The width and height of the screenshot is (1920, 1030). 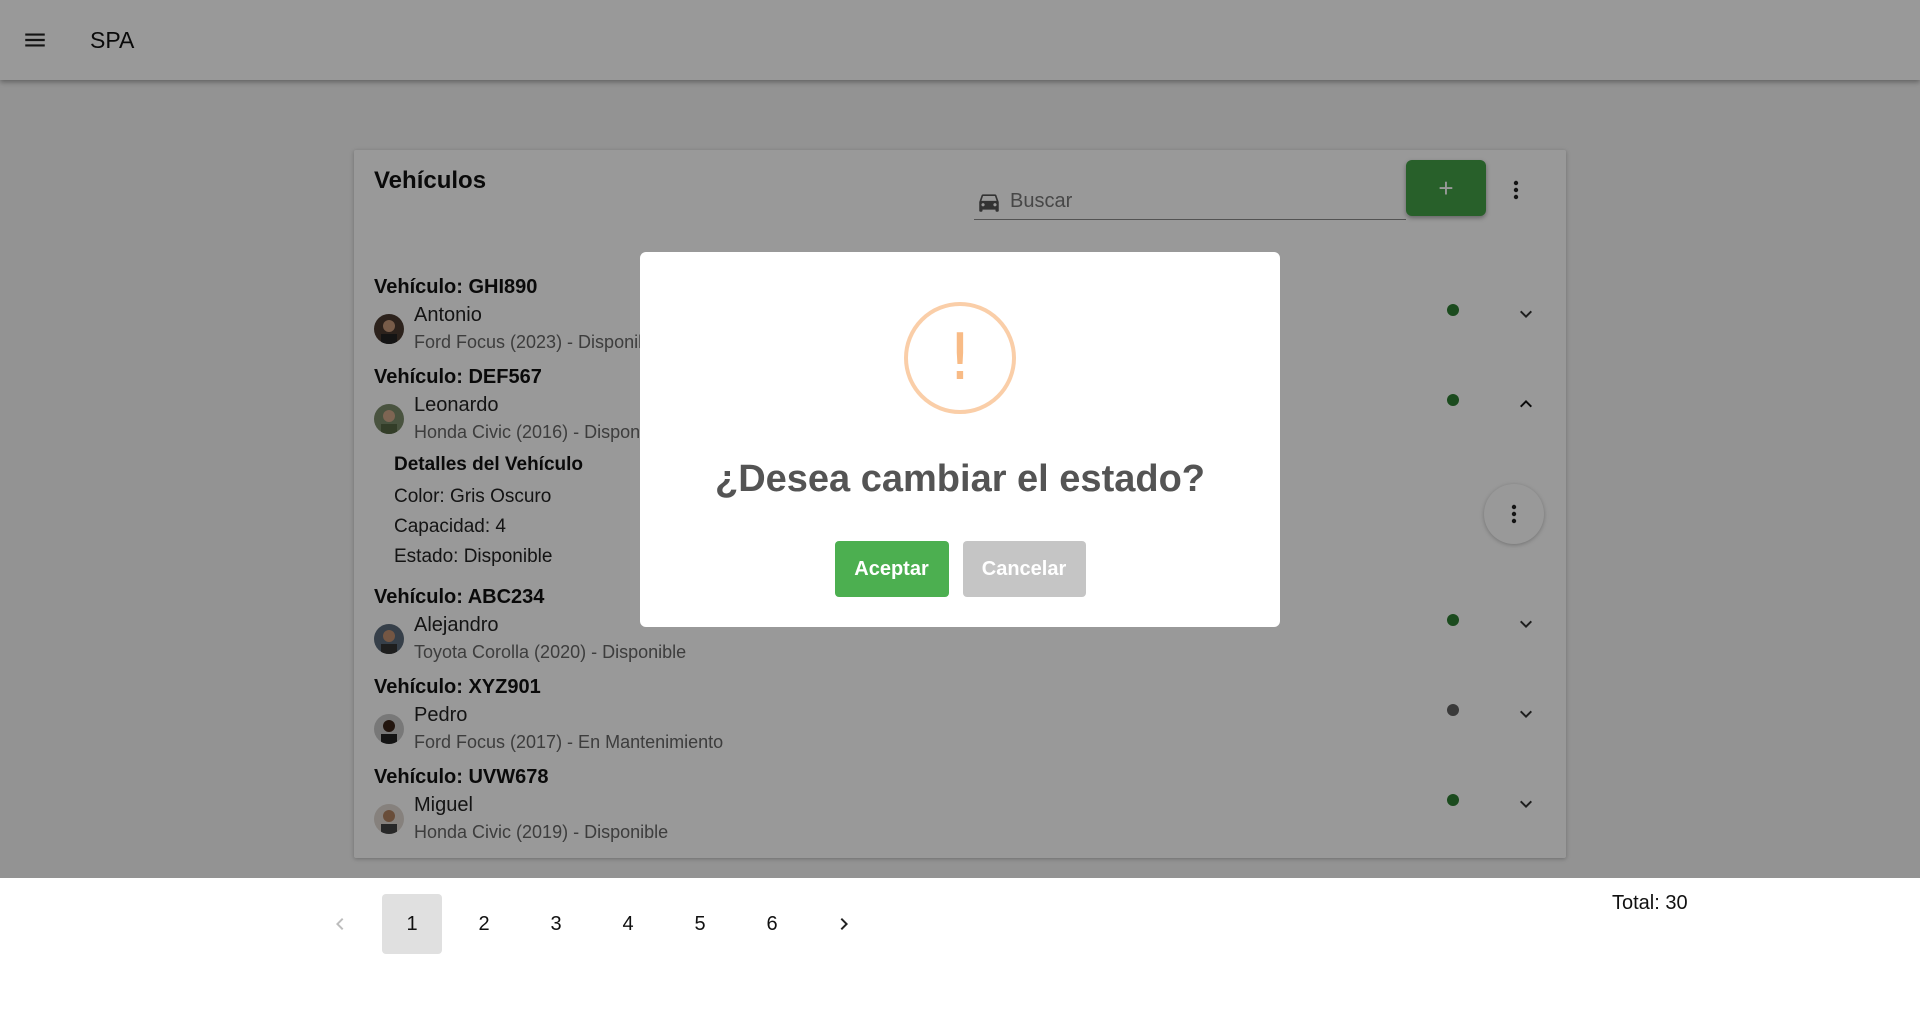 What do you see at coordinates (1650, 903) in the screenshot?
I see `total-count: Total: 30` at bounding box center [1650, 903].